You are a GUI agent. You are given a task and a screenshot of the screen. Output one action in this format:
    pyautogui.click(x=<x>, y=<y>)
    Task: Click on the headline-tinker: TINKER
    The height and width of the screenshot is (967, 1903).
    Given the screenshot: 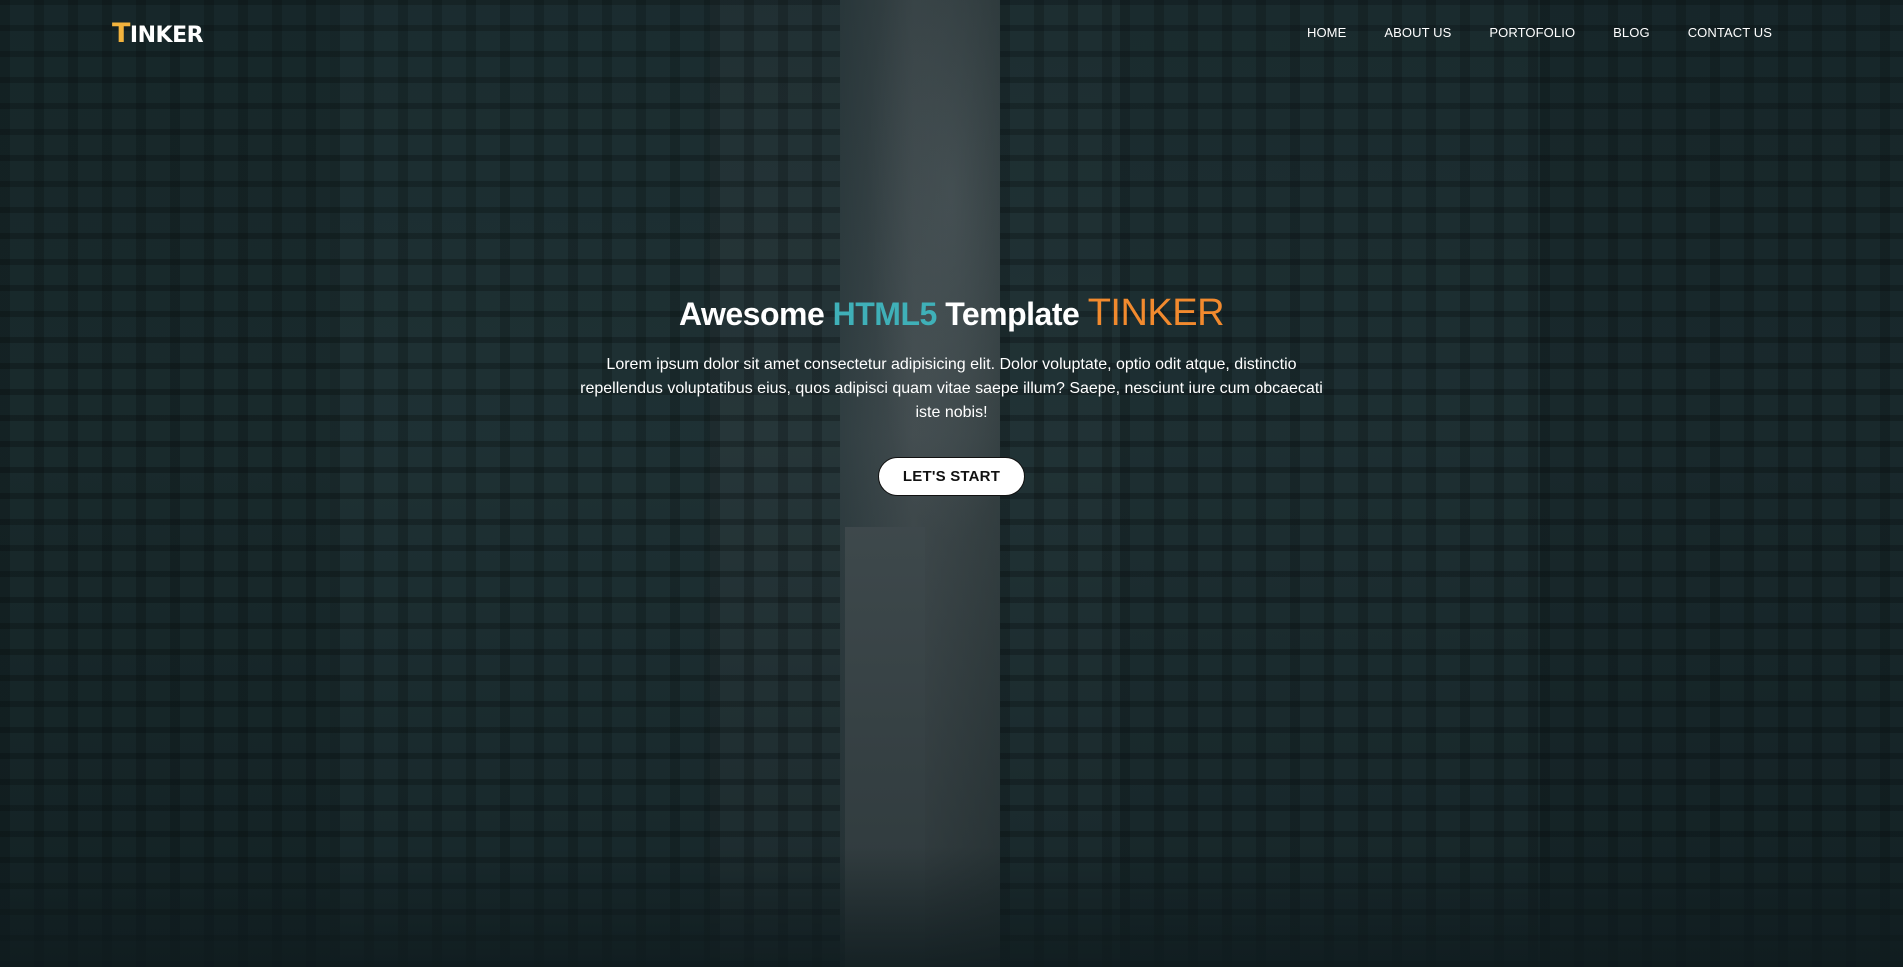 What is the action you would take?
    pyautogui.click(x=1156, y=313)
    